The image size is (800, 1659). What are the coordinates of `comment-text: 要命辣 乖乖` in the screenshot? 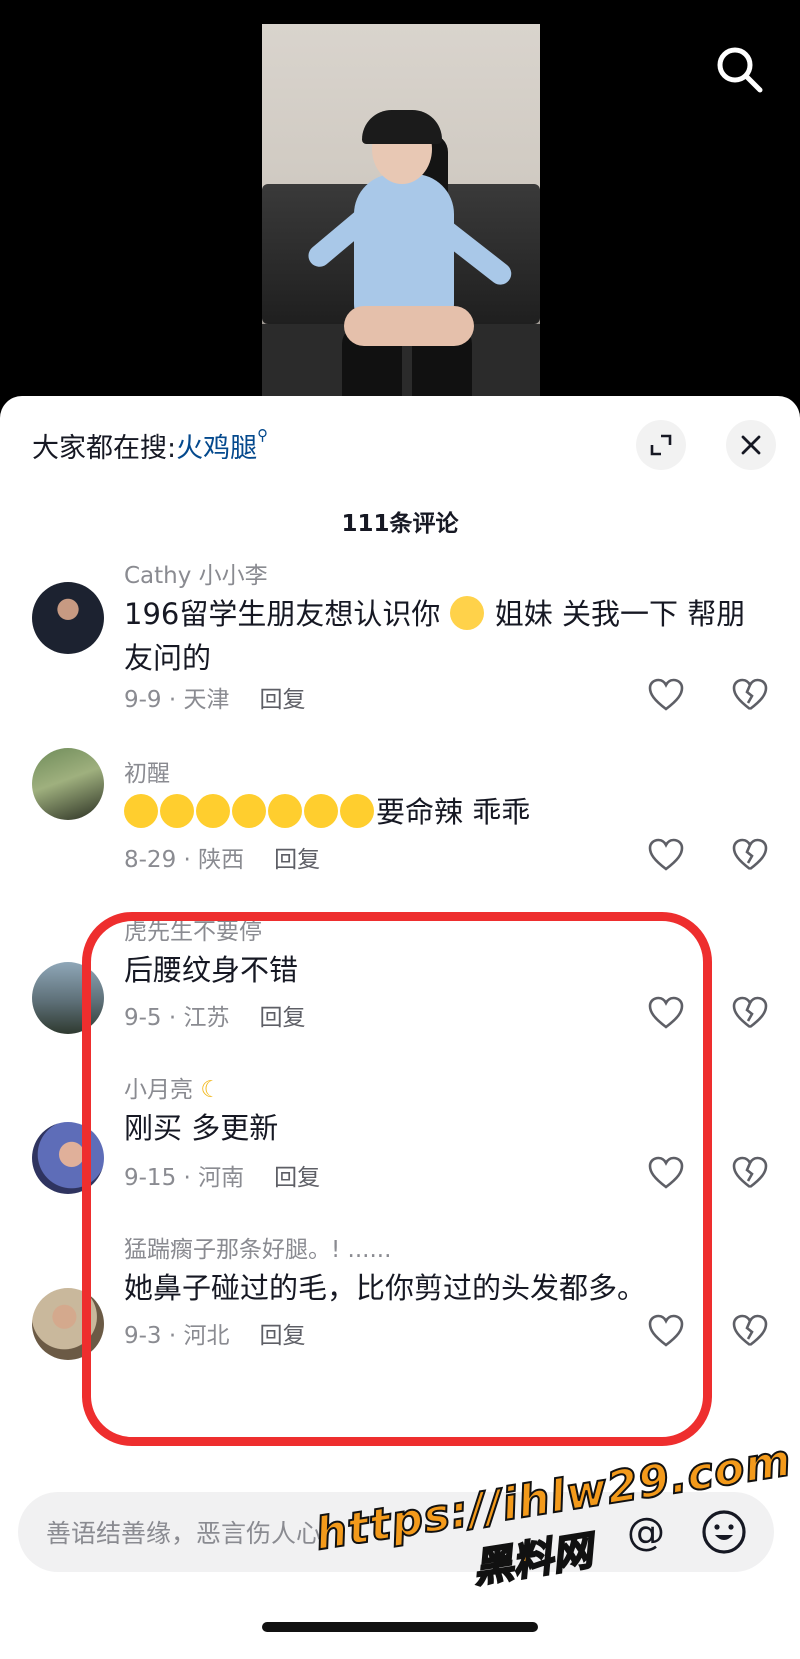 It's located at (439, 812).